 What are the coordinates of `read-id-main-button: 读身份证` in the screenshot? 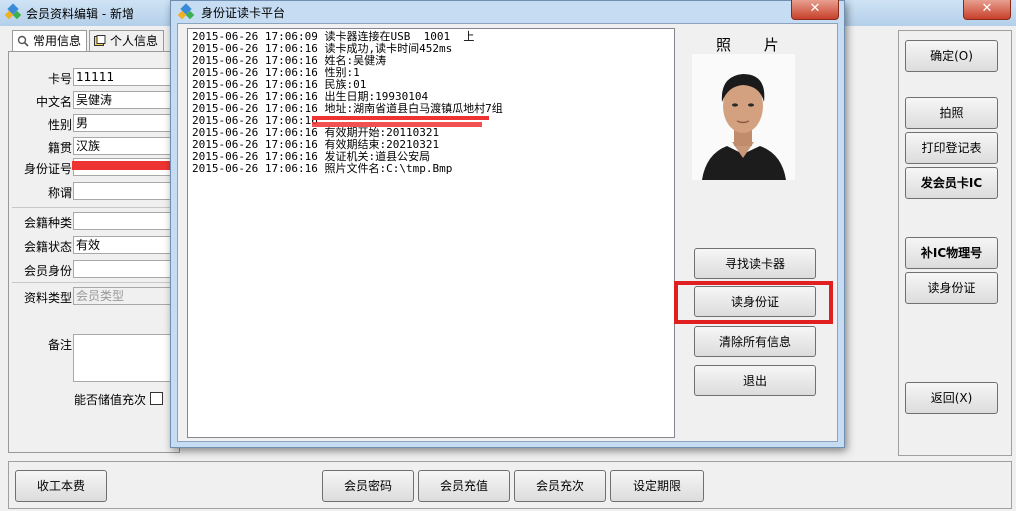 It's located at (951, 288).